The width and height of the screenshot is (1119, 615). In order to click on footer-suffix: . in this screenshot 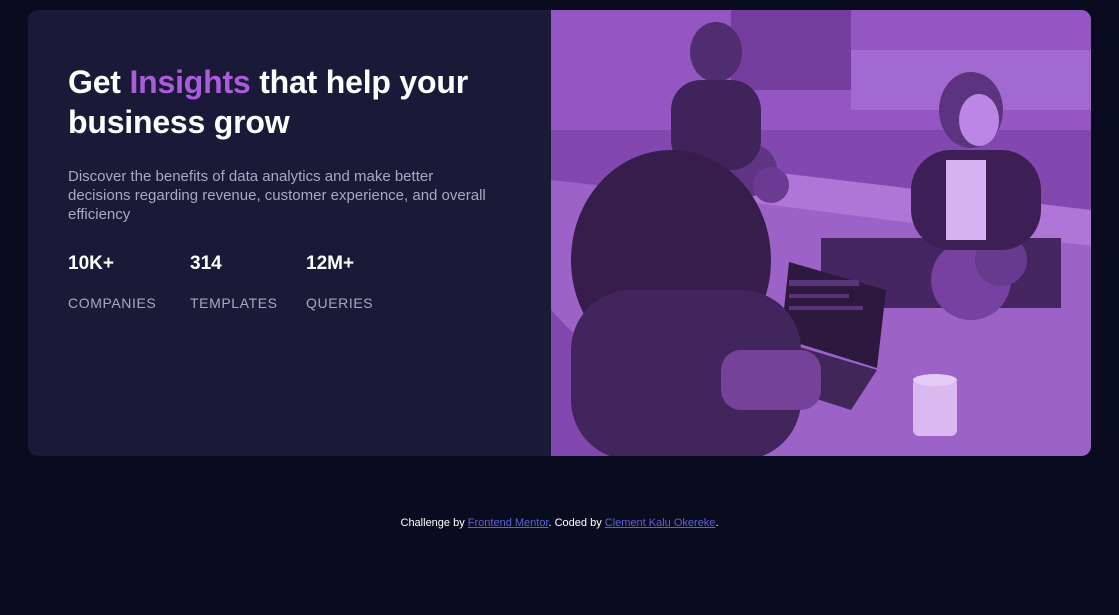, I will do `click(717, 523)`.